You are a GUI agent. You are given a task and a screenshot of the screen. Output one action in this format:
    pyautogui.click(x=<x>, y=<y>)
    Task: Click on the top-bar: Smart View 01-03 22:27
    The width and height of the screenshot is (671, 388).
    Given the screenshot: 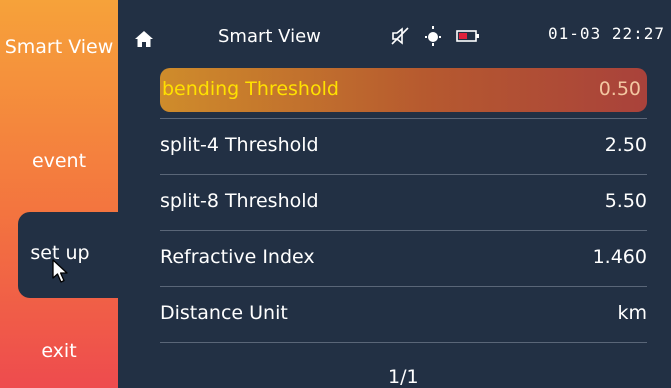 What is the action you would take?
    pyautogui.click(x=394, y=32)
    